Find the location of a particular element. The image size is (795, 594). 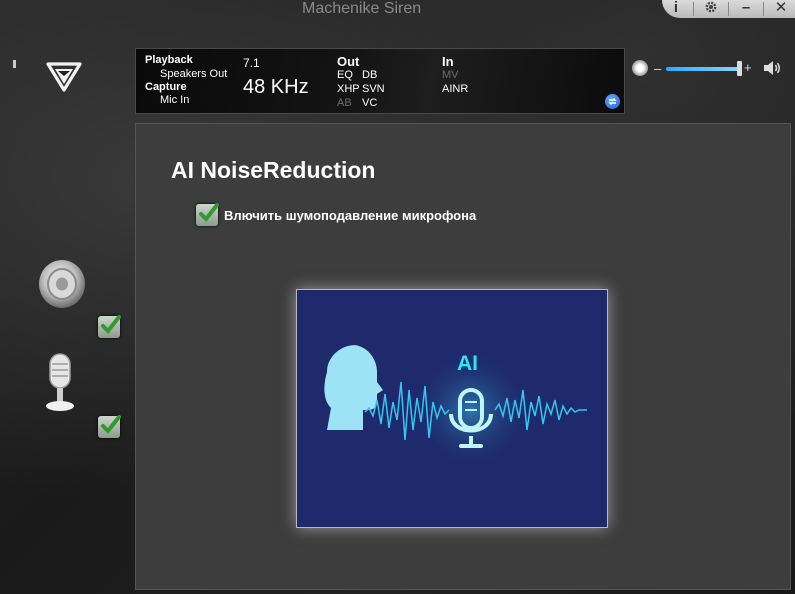

capture-device: Mic In is located at coordinates (175, 100).